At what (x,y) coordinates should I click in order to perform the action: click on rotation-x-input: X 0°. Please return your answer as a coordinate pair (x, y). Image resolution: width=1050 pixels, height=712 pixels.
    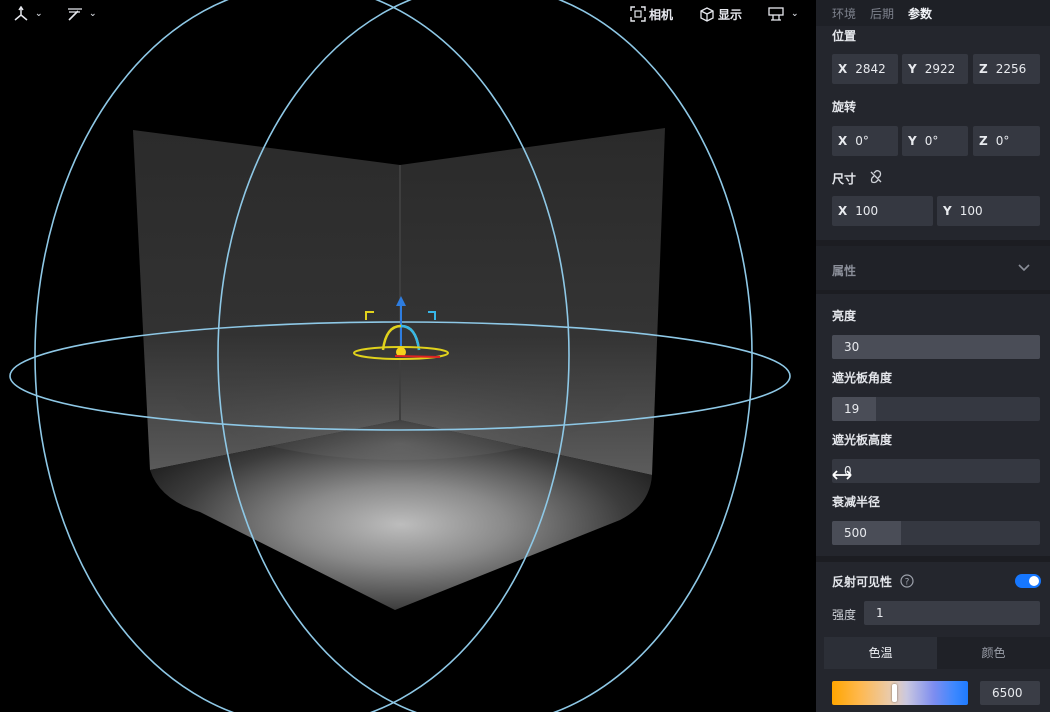
    Looking at the image, I should click on (865, 141).